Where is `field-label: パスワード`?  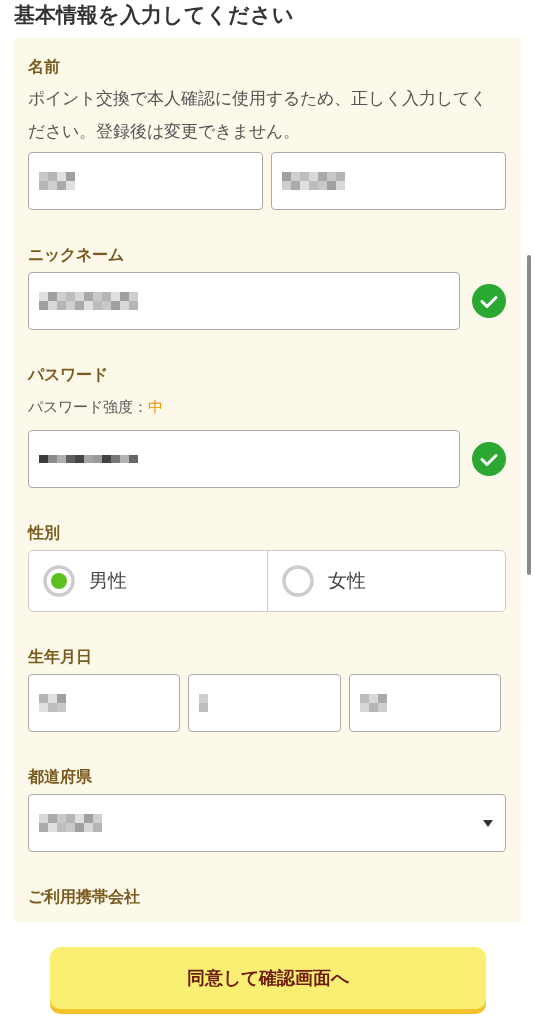
field-label: パスワード is located at coordinates (68, 375).